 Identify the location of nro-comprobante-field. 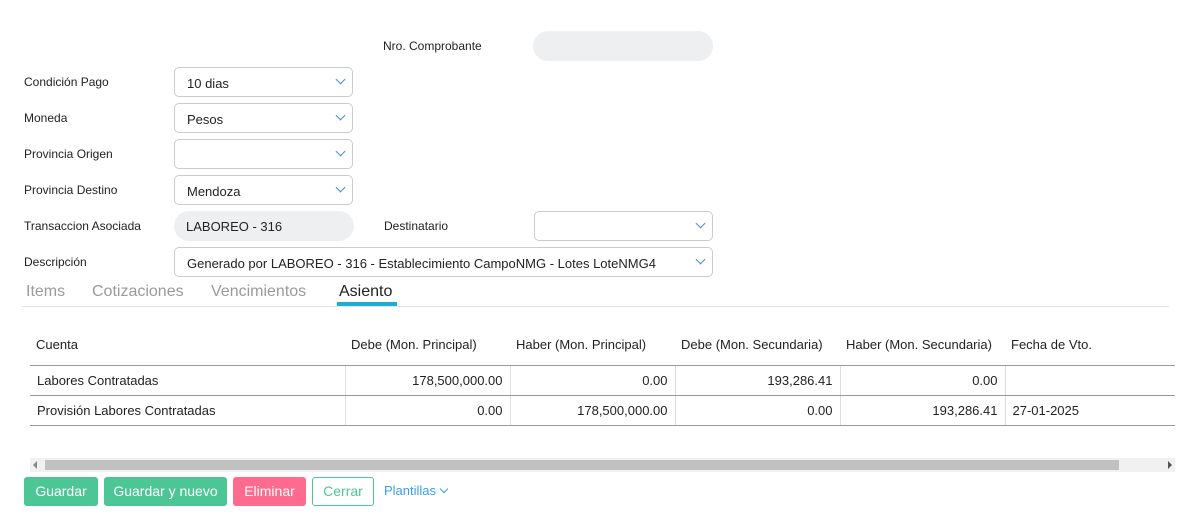
(623, 46).